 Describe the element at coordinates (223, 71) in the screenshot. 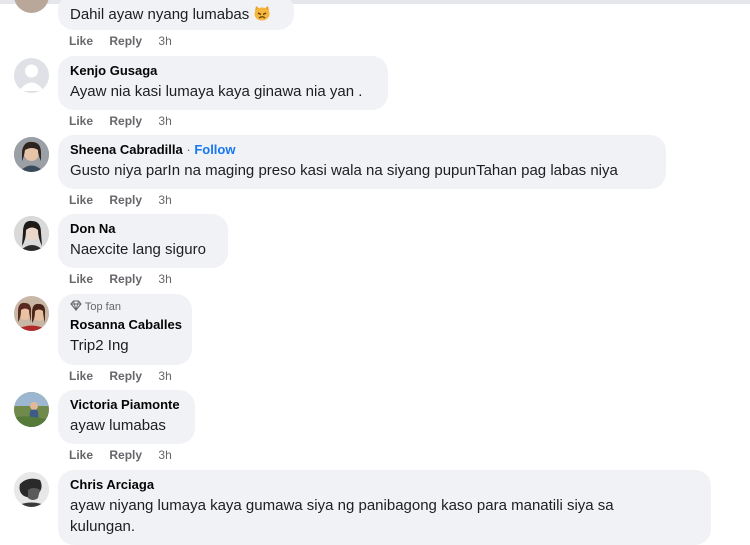

I see `commenter-name: Kenjo Gusaga` at that location.